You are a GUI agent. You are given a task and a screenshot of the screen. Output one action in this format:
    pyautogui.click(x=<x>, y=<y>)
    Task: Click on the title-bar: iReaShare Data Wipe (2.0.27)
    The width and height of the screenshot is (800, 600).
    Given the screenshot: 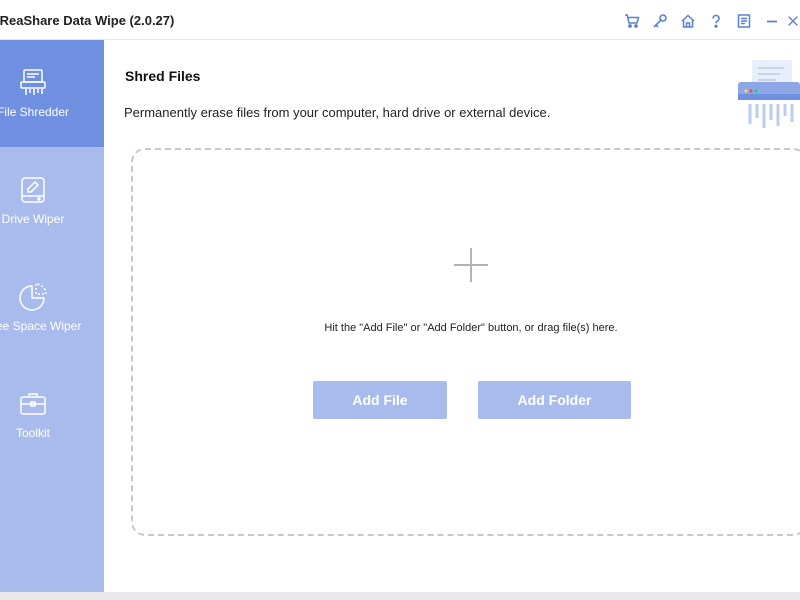 What is the action you would take?
    pyautogui.click(x=400, y=20)
    